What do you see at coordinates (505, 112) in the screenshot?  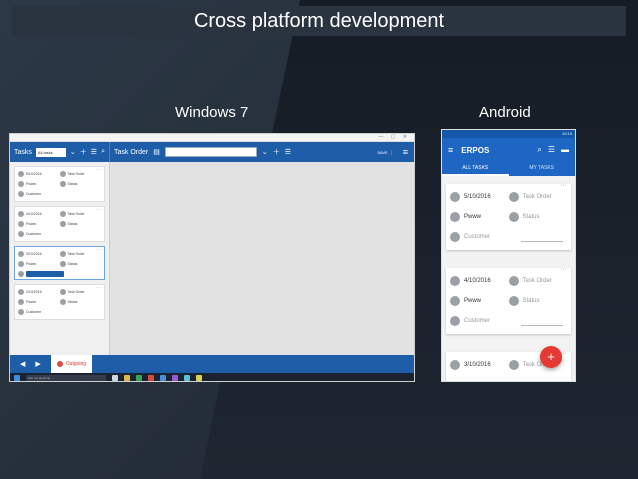 I see `android-label: Android` at bounding box center [505, 112].